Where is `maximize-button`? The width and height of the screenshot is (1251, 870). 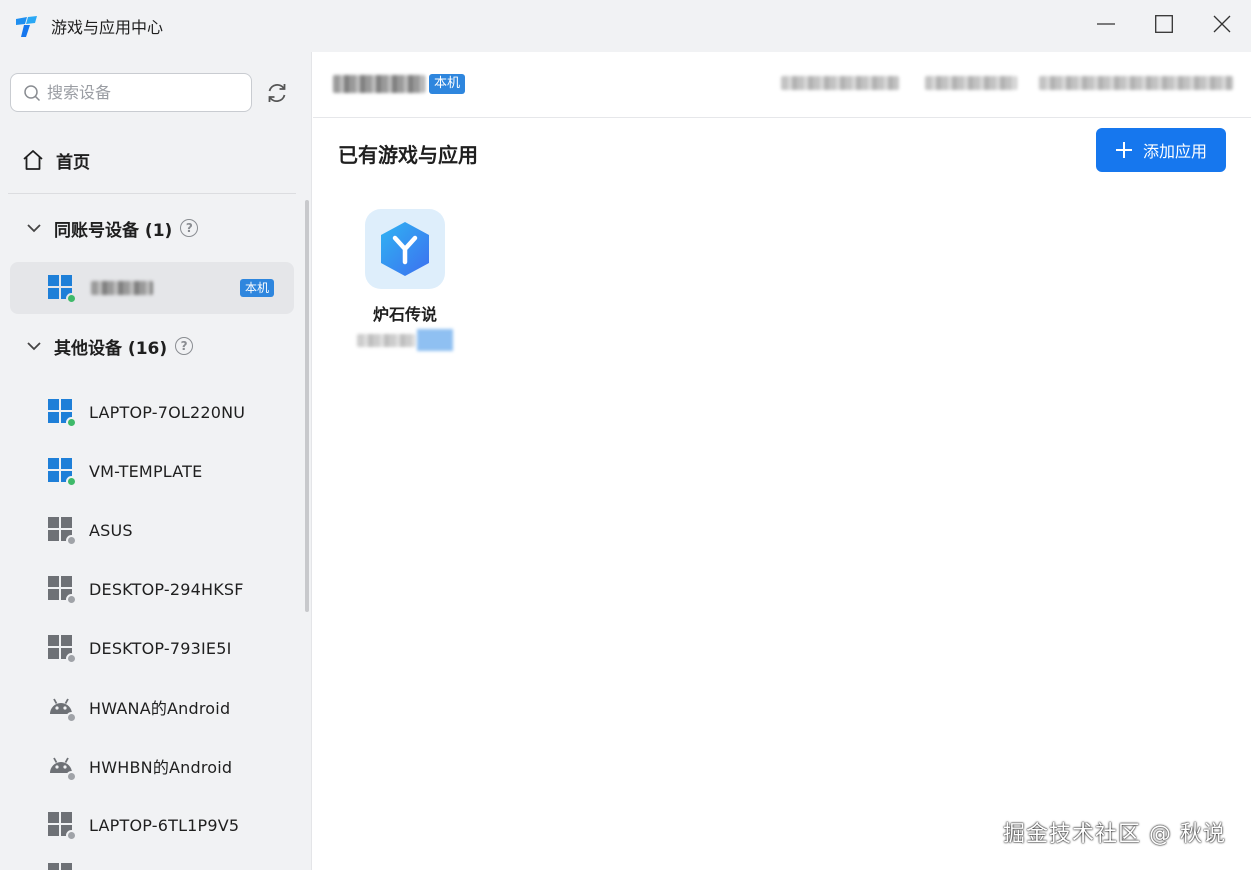 maximize-button is located at coordinates (1164, 24).